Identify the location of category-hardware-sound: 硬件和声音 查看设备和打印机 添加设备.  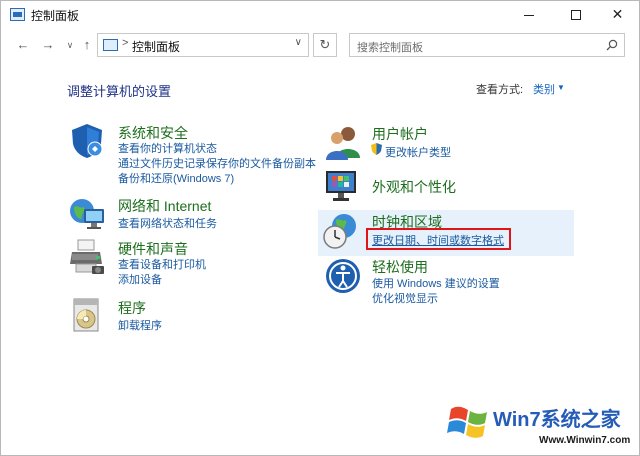
(188, 263).